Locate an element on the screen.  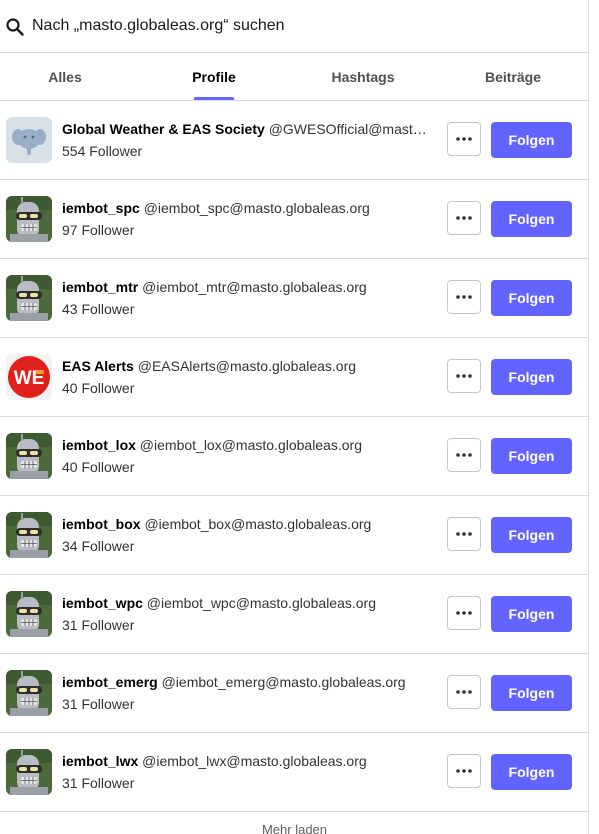
load-more-button: Mehr laden is located at coordinates (294, 828).